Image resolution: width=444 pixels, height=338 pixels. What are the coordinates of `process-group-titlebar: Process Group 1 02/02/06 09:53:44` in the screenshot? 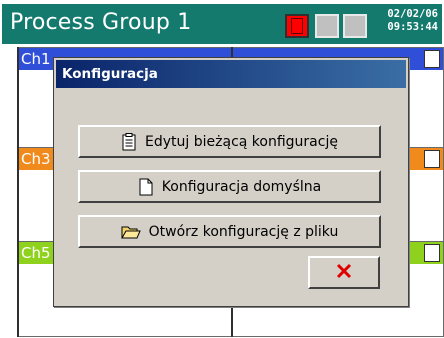 It's located at (222, 24).